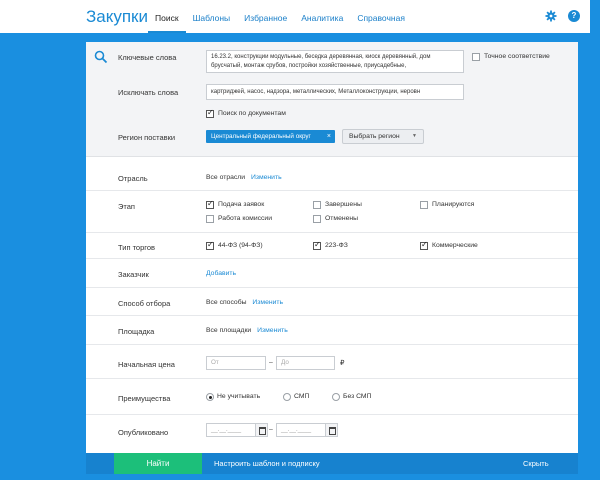 The width and height of the screenshot is (600, 480). Describe the element at coordinates (287, 397) in the screenshot. I see `advantage-radio-smp` at that location.